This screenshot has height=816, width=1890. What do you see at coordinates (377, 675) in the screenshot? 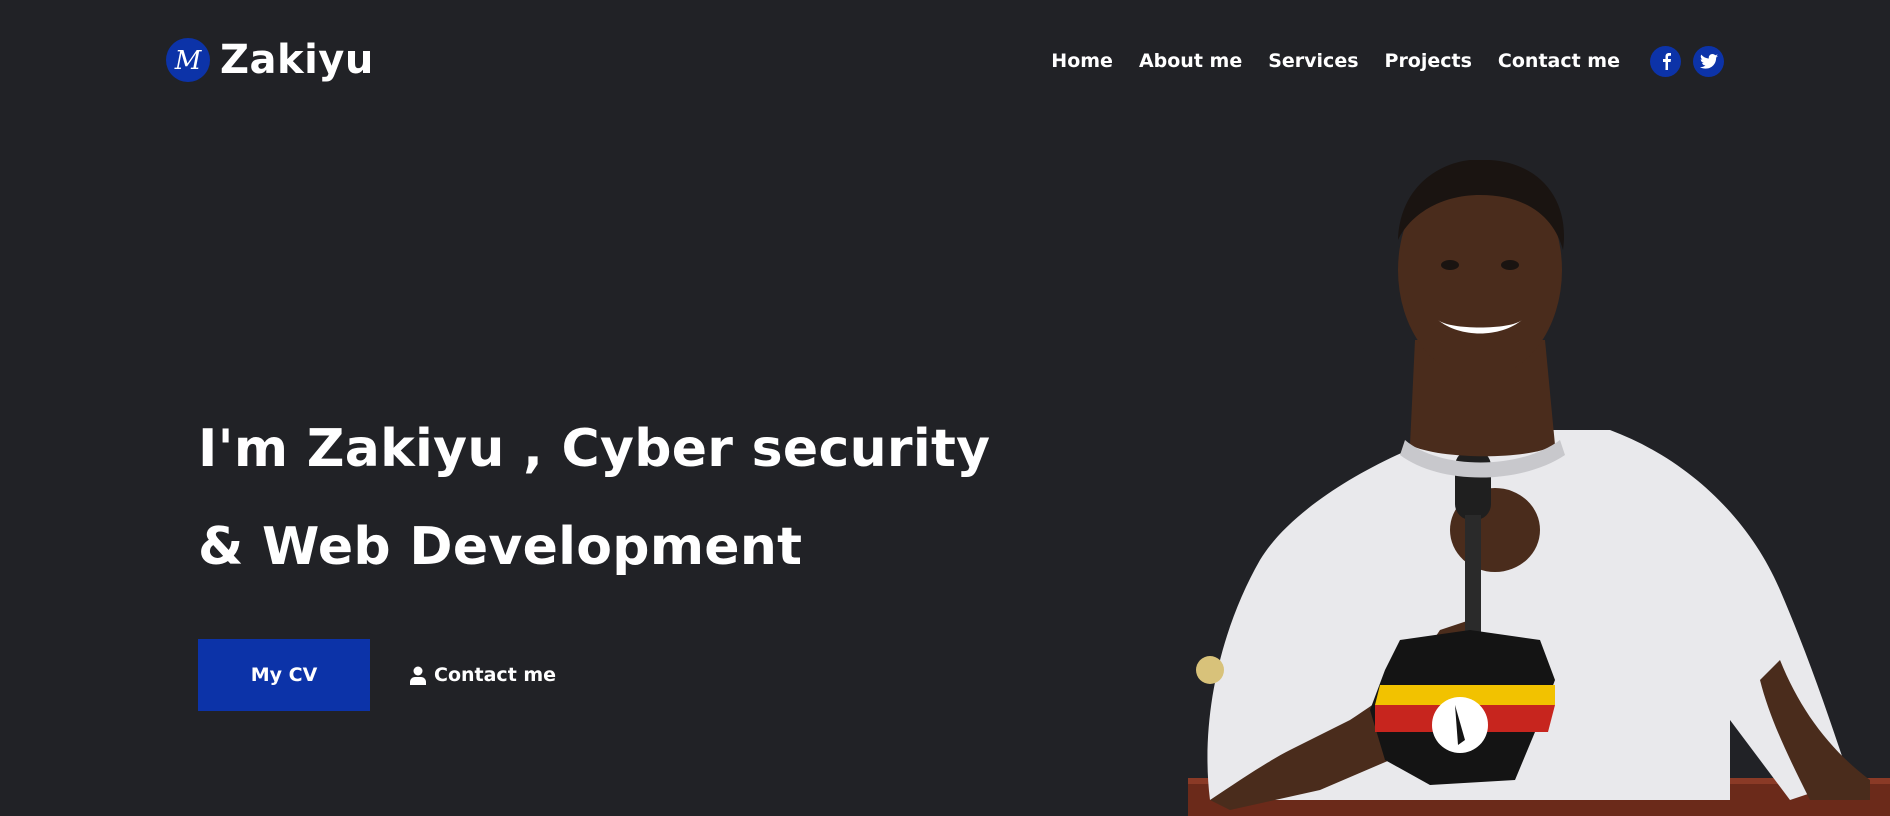
I see `hero-cta-row: My CV Contact me` at bounding box center [377, 675].